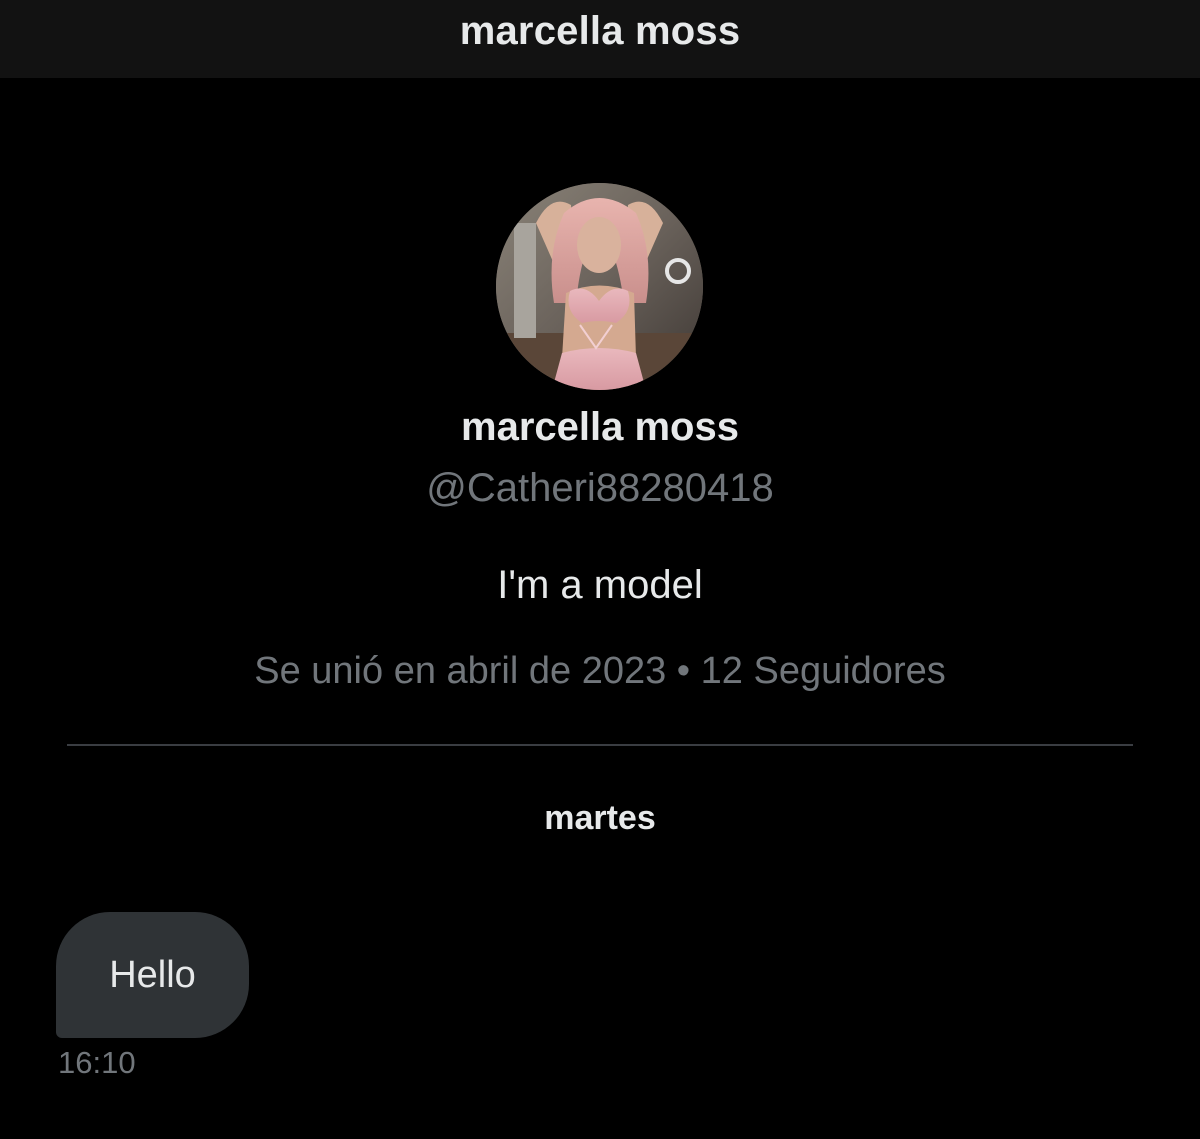 The height and width of the screenshot is (1139, 1200). I want to click on profile-handle: @Catheri88280418, so click(600, 488).